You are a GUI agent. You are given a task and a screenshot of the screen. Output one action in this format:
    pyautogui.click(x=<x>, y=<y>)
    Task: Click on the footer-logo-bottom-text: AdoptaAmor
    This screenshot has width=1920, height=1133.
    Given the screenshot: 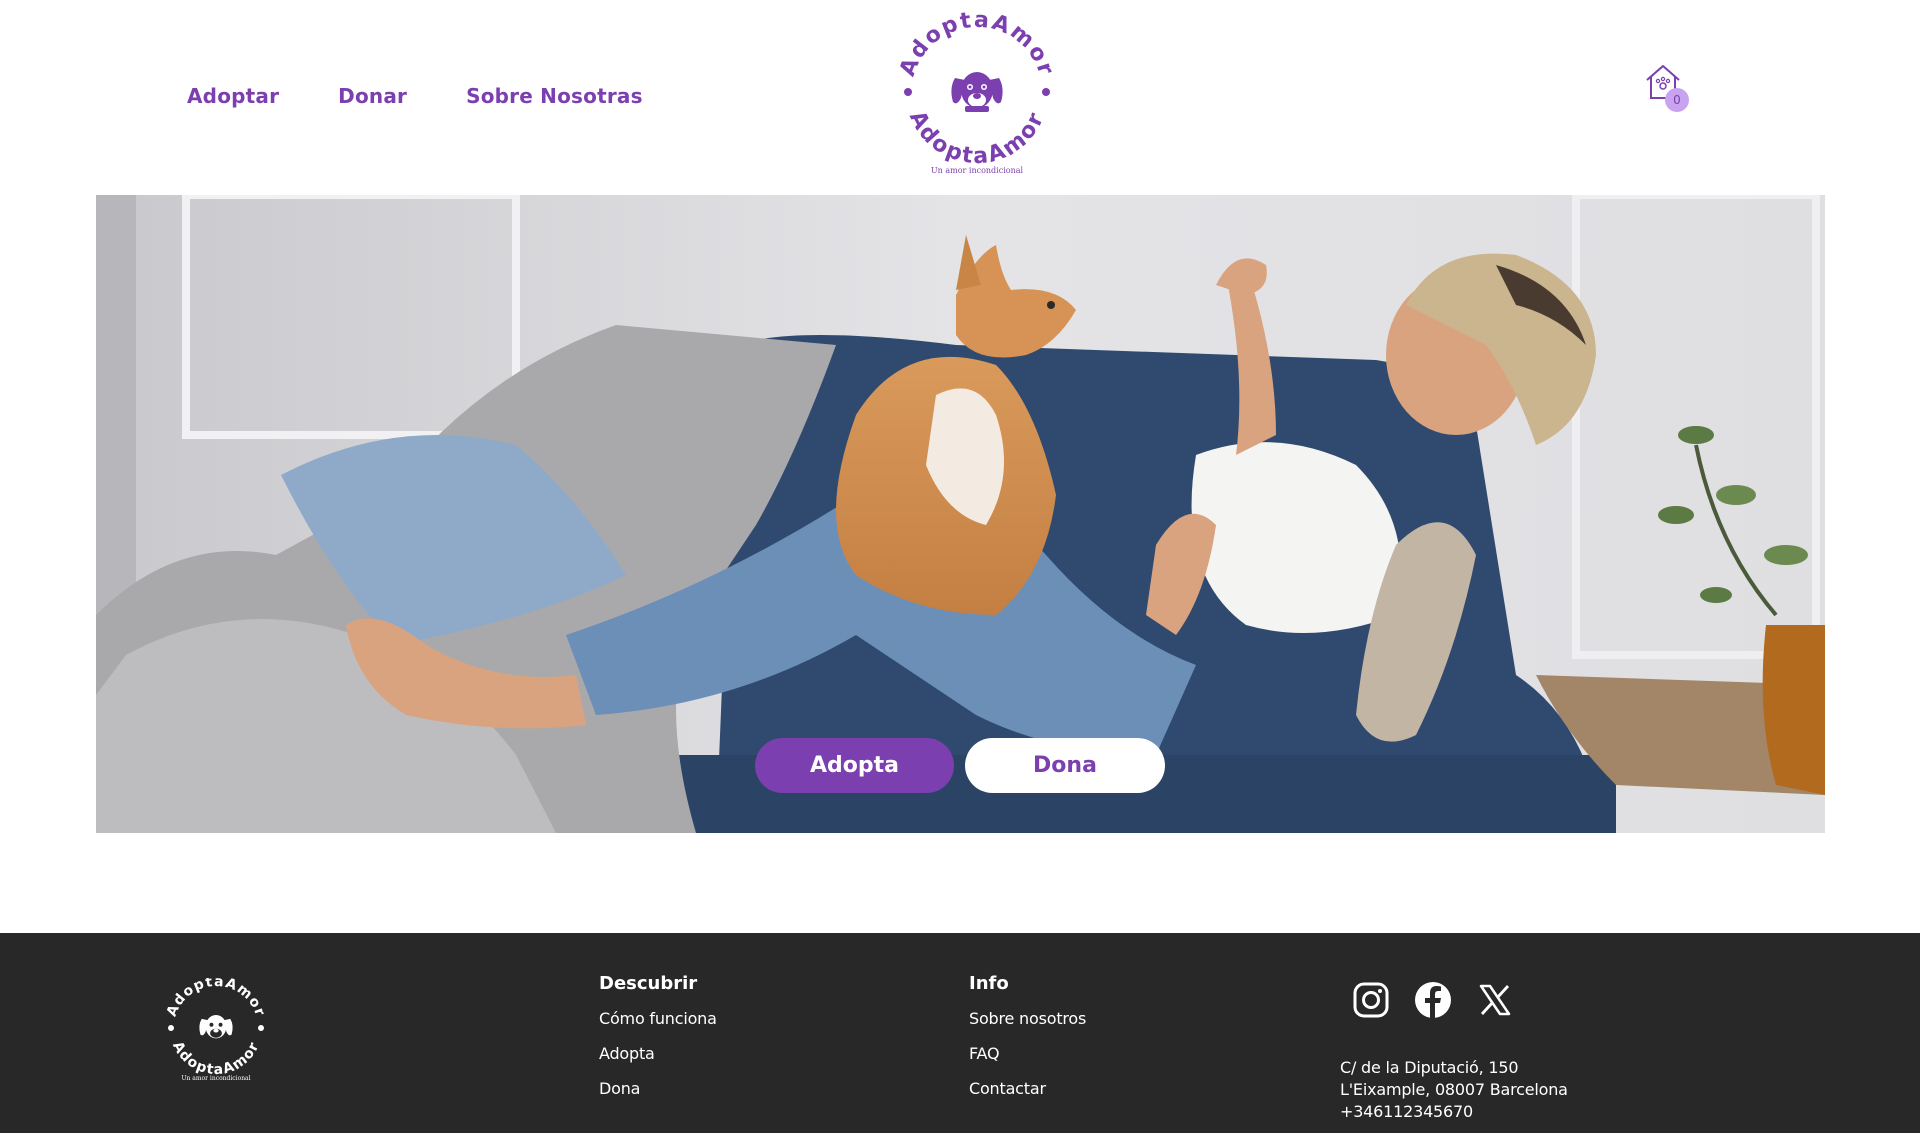 What is the action you would take?
    pyautogui.click(x=215, y=1058)
    